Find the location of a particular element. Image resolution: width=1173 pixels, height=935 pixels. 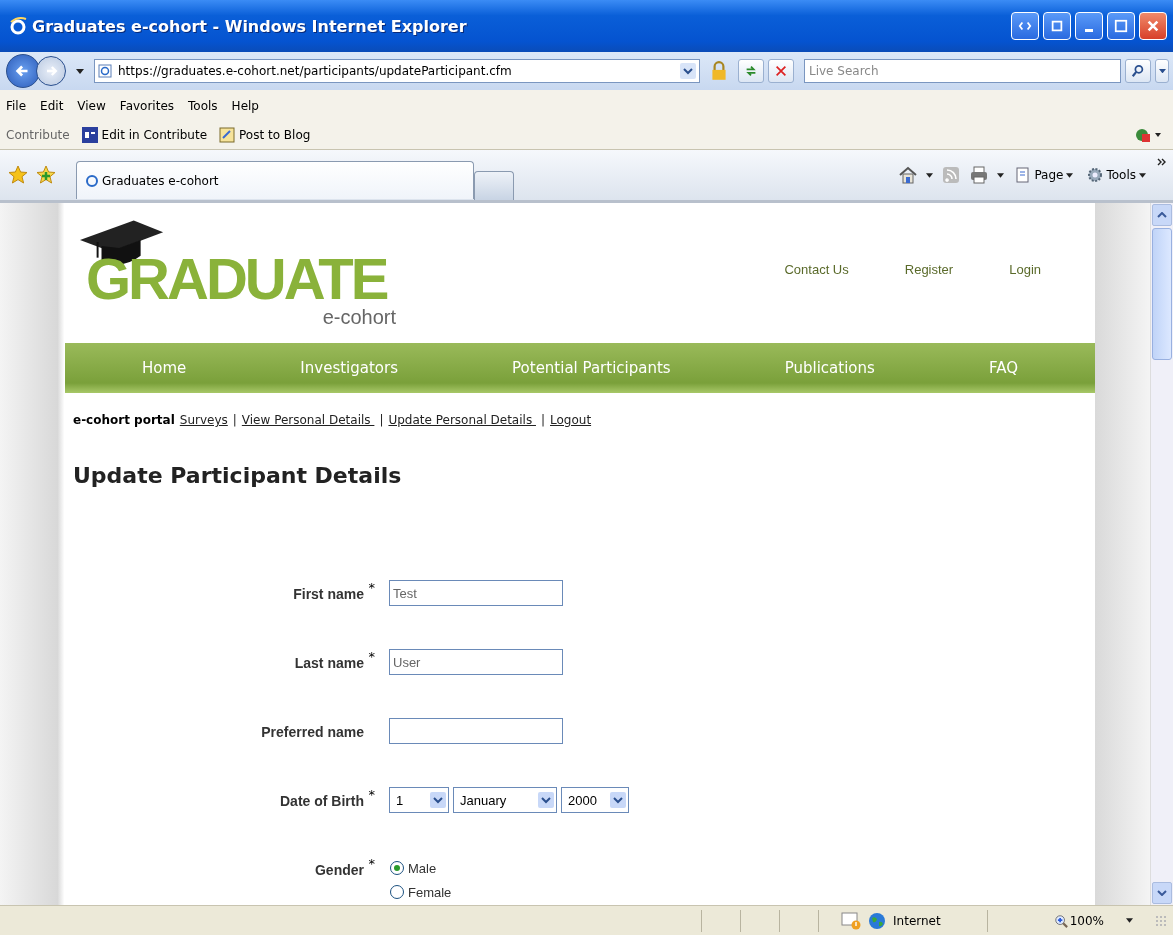

browser-logo-icon is located at coordinates (18, 26).